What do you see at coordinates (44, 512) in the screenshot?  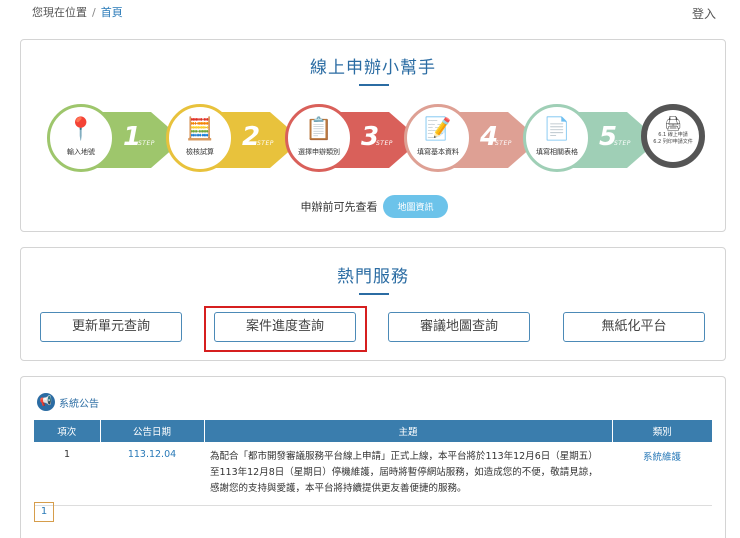 I see `pagination-page-1: 1` at bounding box center [44, 512].